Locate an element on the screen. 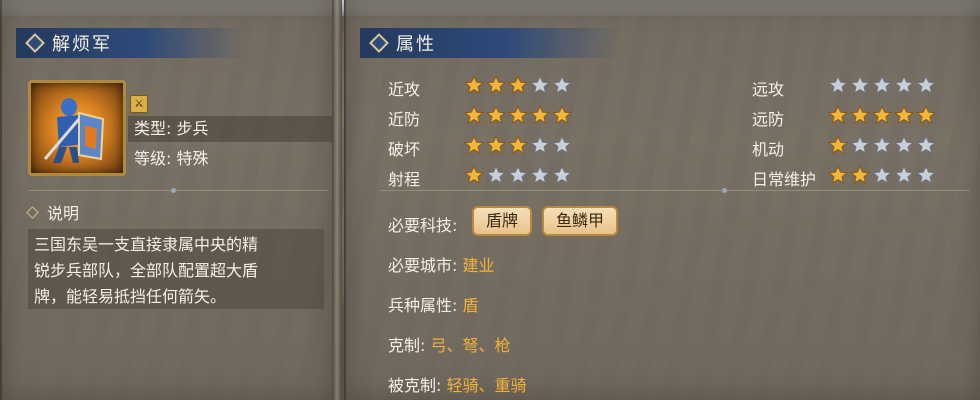 The image size is (980, 400). description-line: 牌，能轻易抵挡任何箭矢。 is located at coordinates (130, 296).